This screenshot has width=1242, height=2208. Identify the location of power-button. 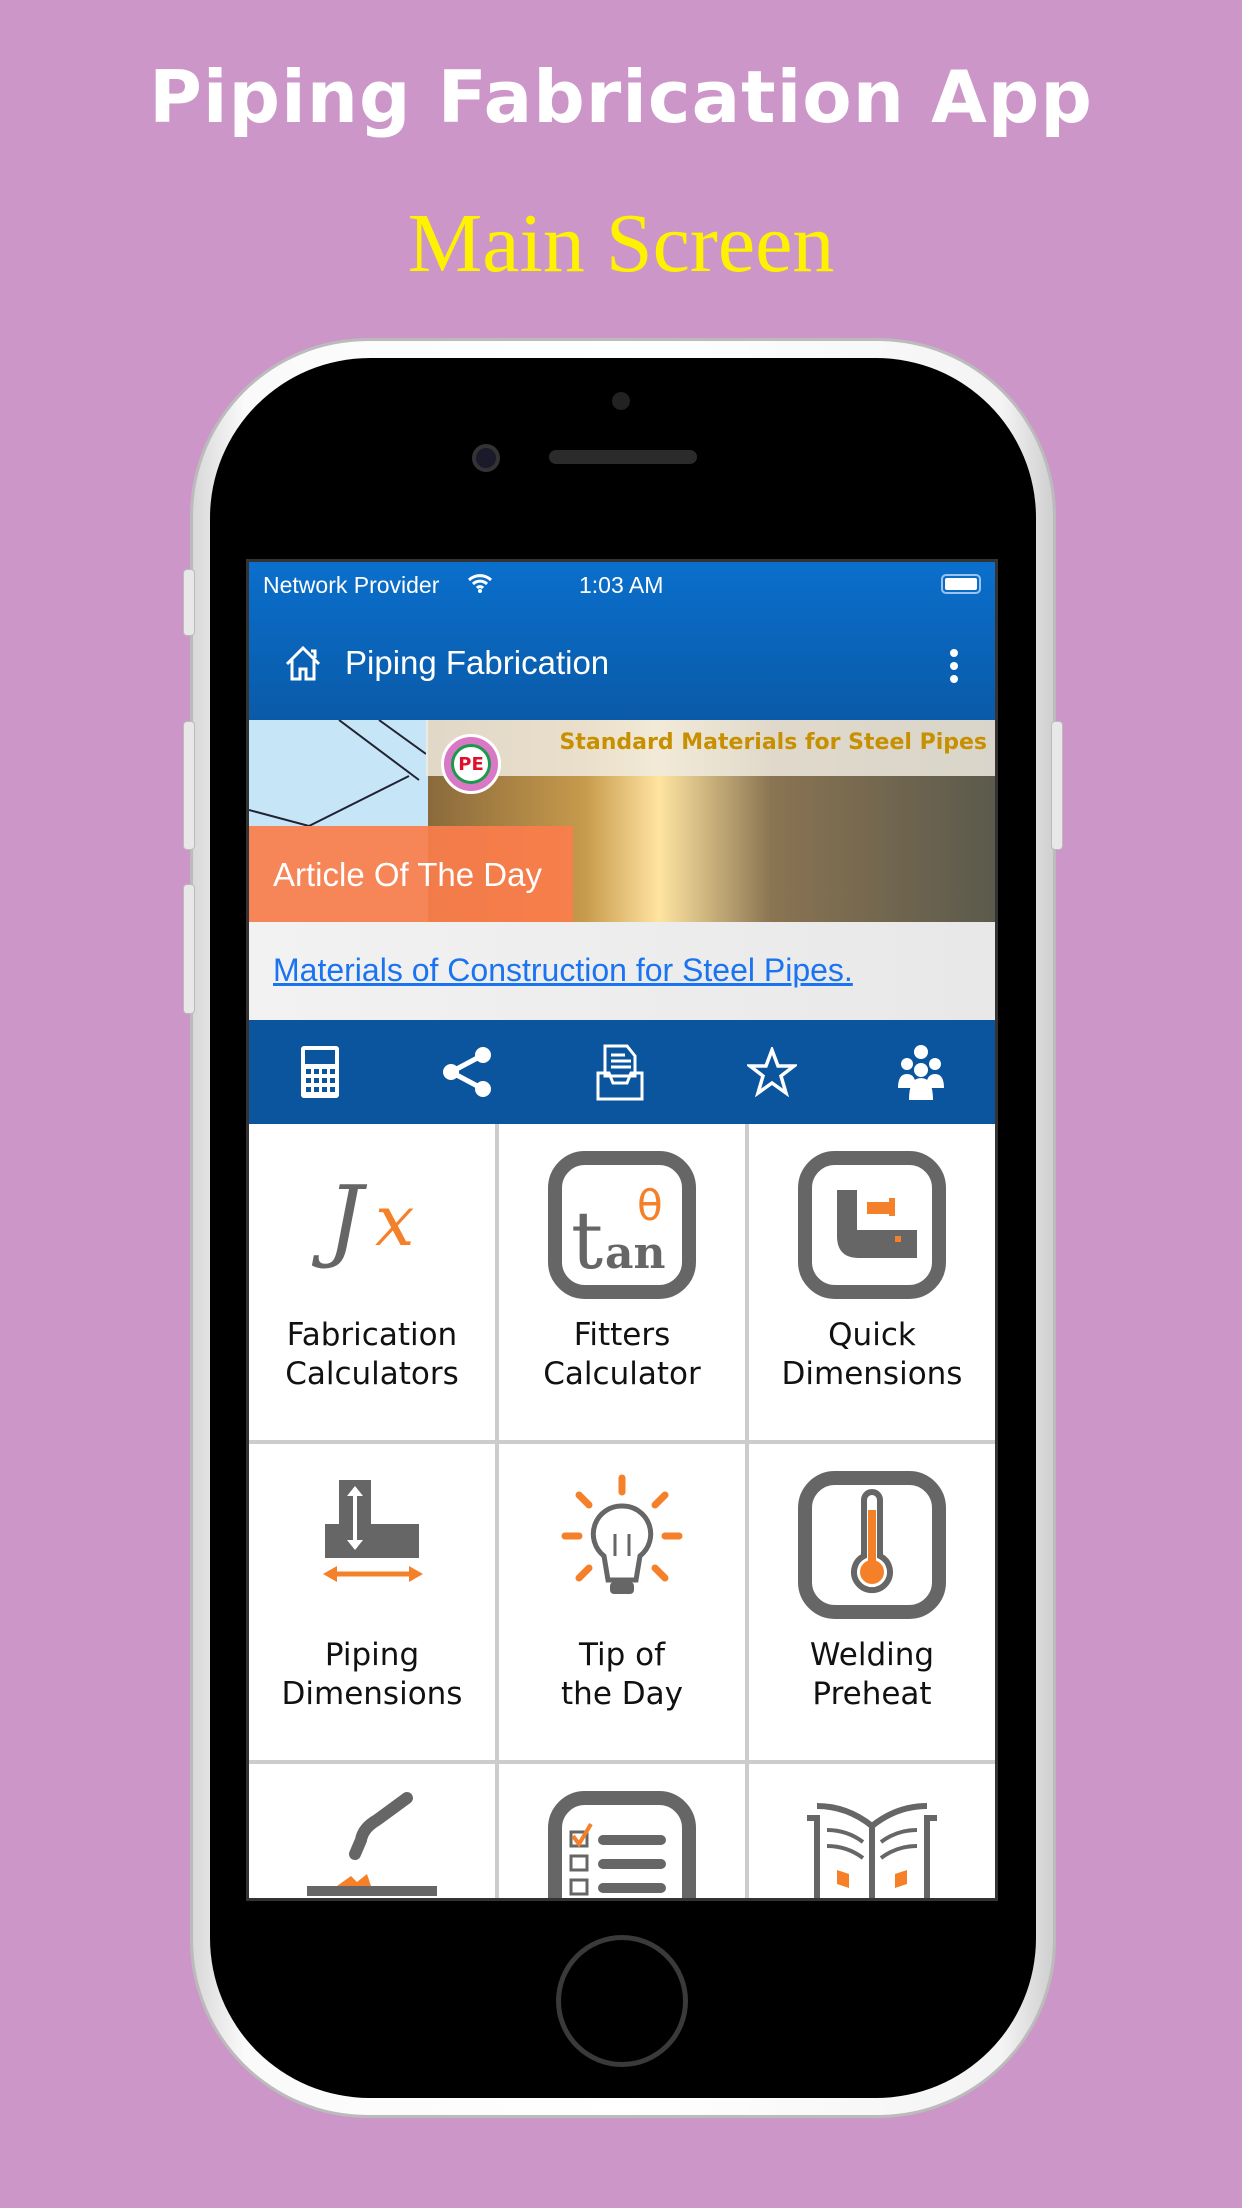
(1057, 785).